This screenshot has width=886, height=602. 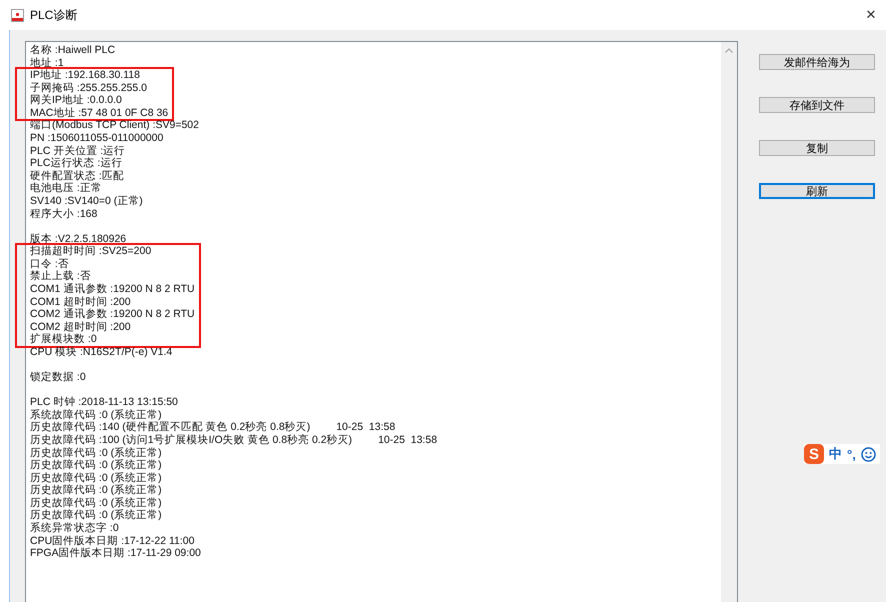 What do you see at coordinates (871, 15) in the screenshot?
I see `close-button: ✕` at bounding box center [871, 15].